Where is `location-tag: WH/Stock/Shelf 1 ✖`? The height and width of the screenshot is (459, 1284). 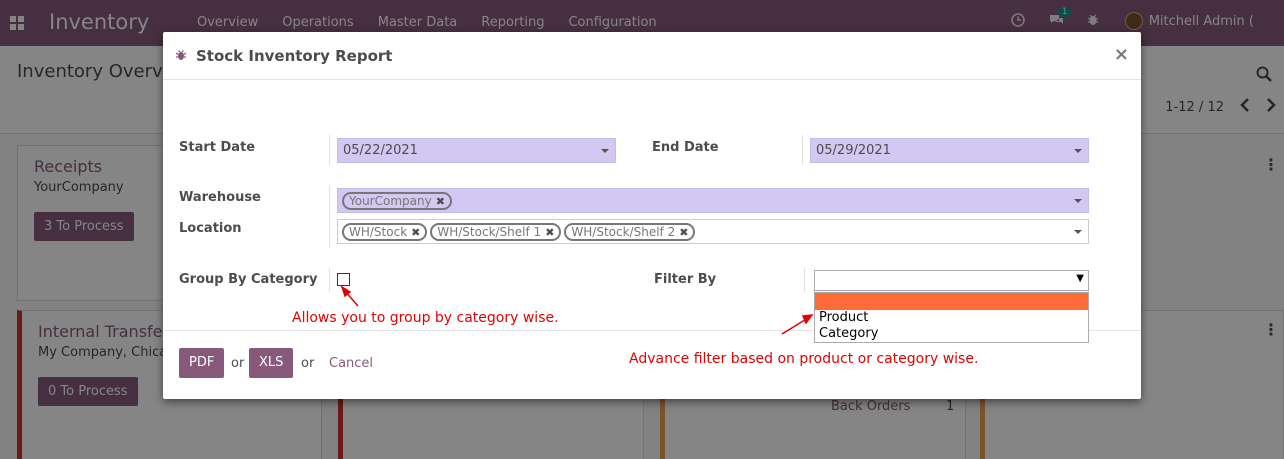
location-tag: WH/Stock/Shelf 1 ✖ is located at coordinates (496, 232).